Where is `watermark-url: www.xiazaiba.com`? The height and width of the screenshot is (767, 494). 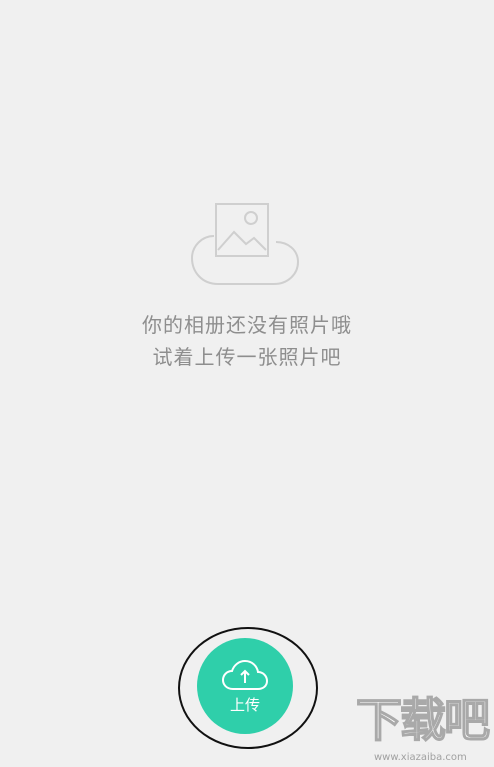 watermark-url: www.xiazaiba.com is located at coordinates (420, 757).